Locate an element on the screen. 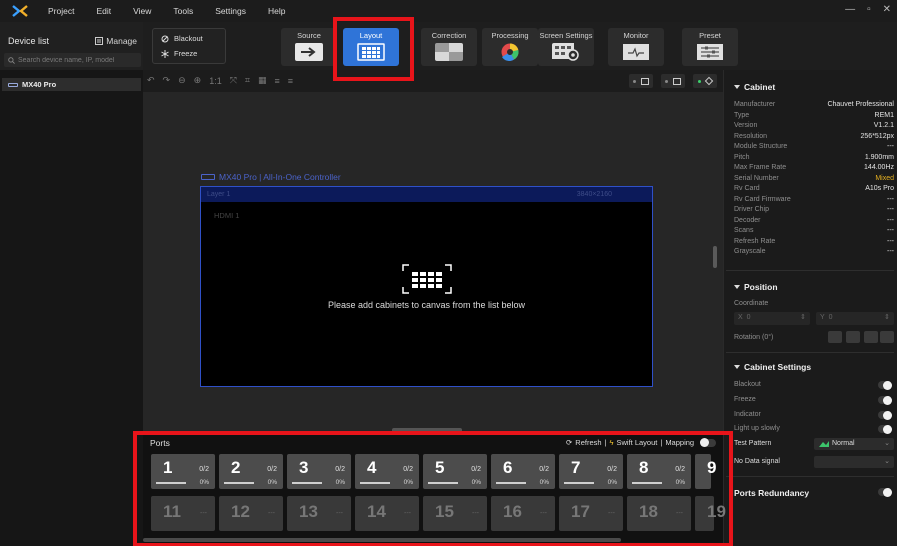 This screenshot has width=897, height=546. monitor-button: Monitor is located at coordinates (636, 47).